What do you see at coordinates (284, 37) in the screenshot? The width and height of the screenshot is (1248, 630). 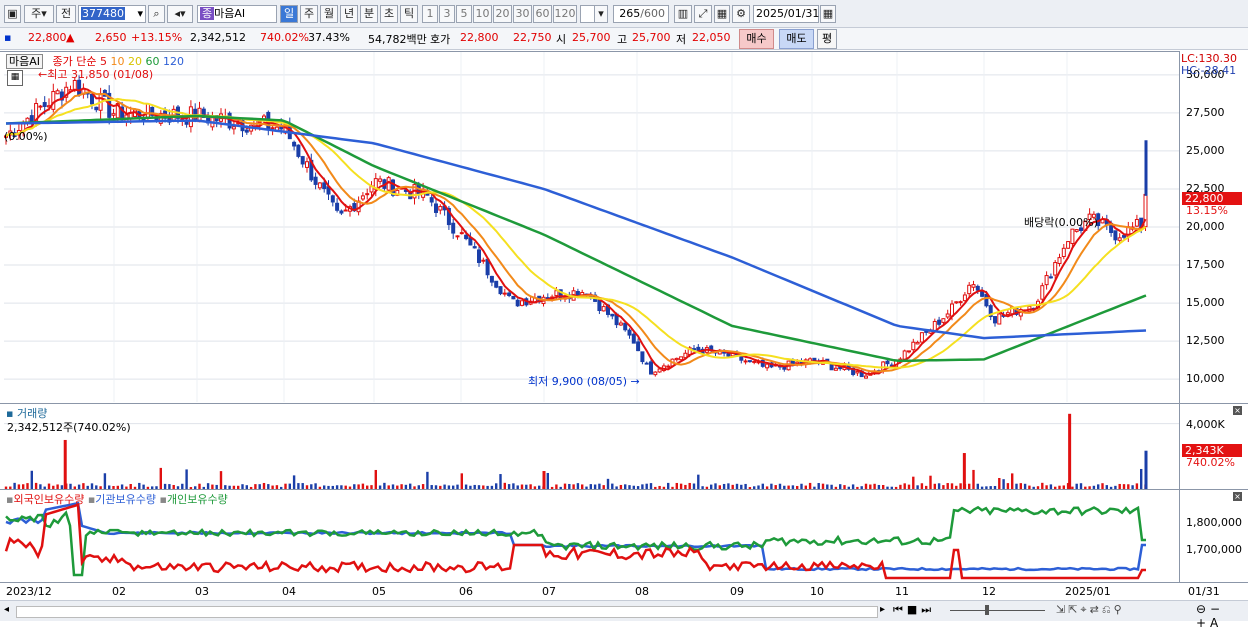 I see `quote-vol-ratio: 740.02%` at bounding box center [284, 37].